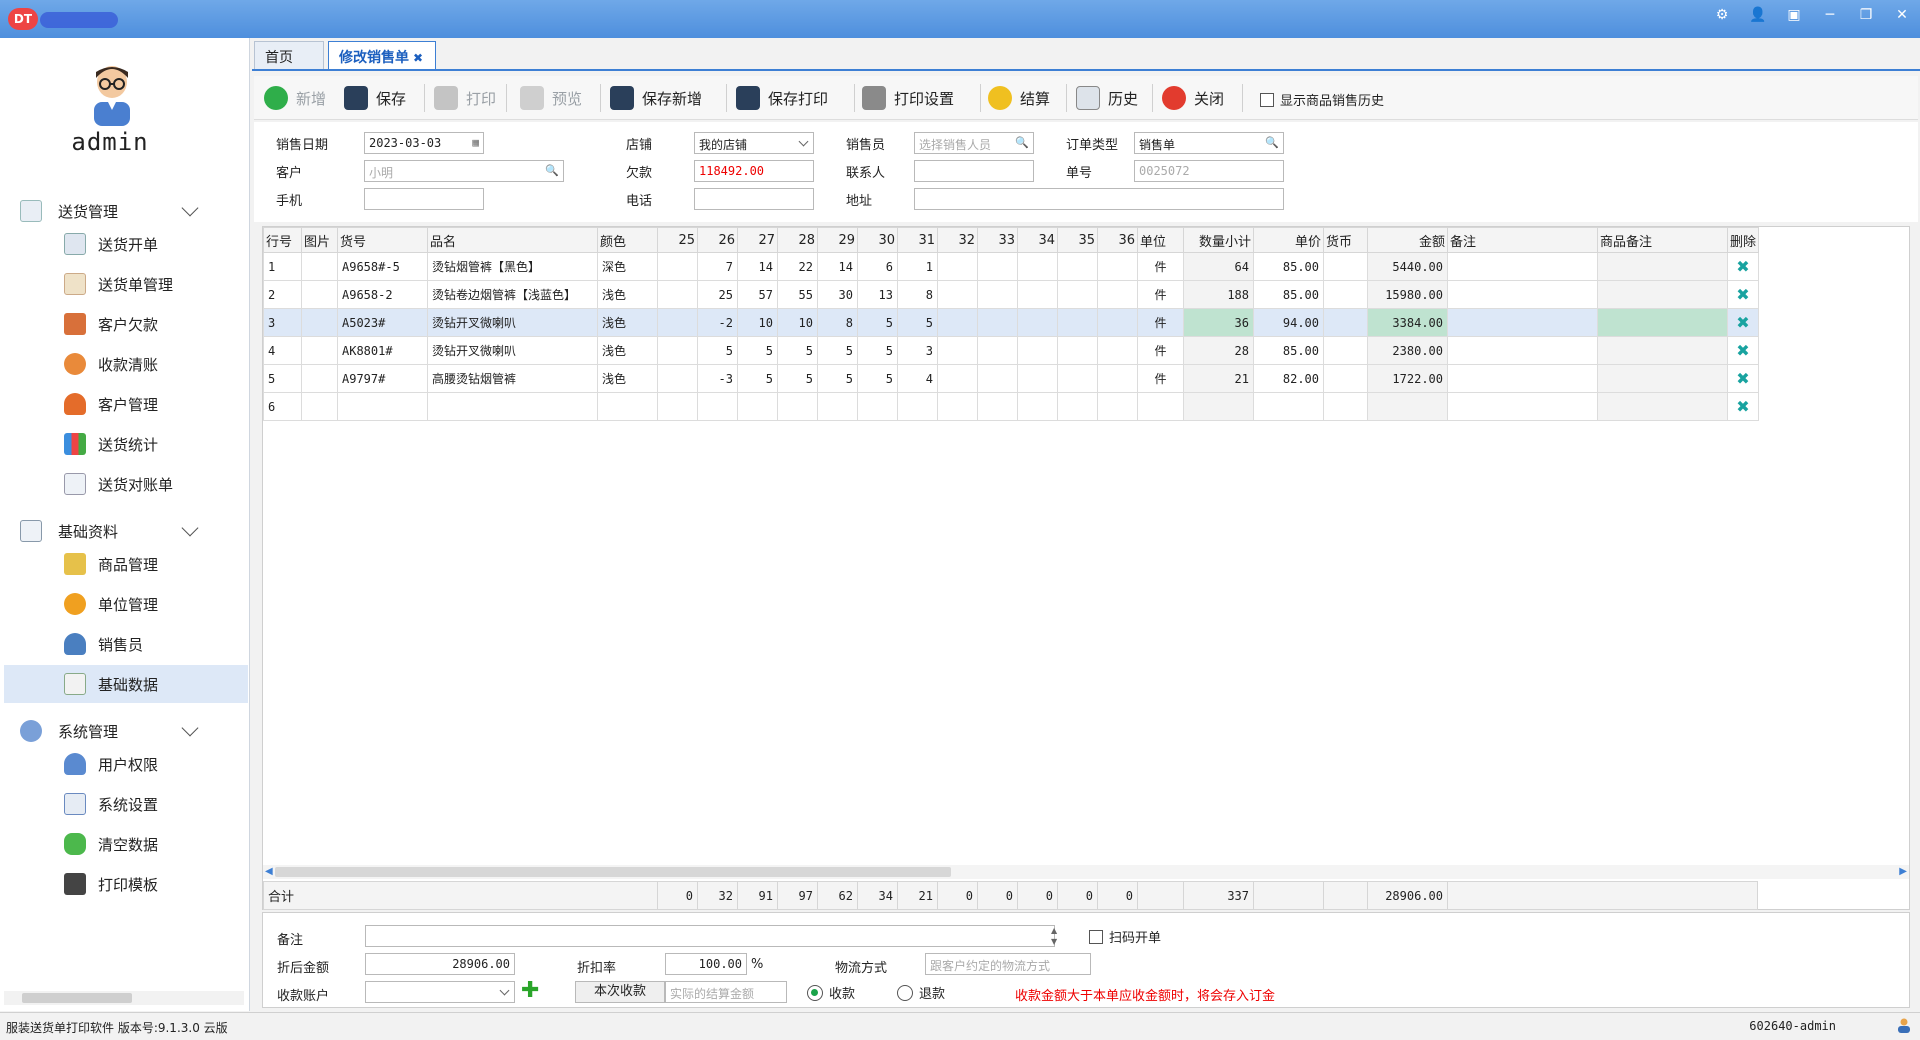  I want to click on column-header: 28, so click(797, 240).